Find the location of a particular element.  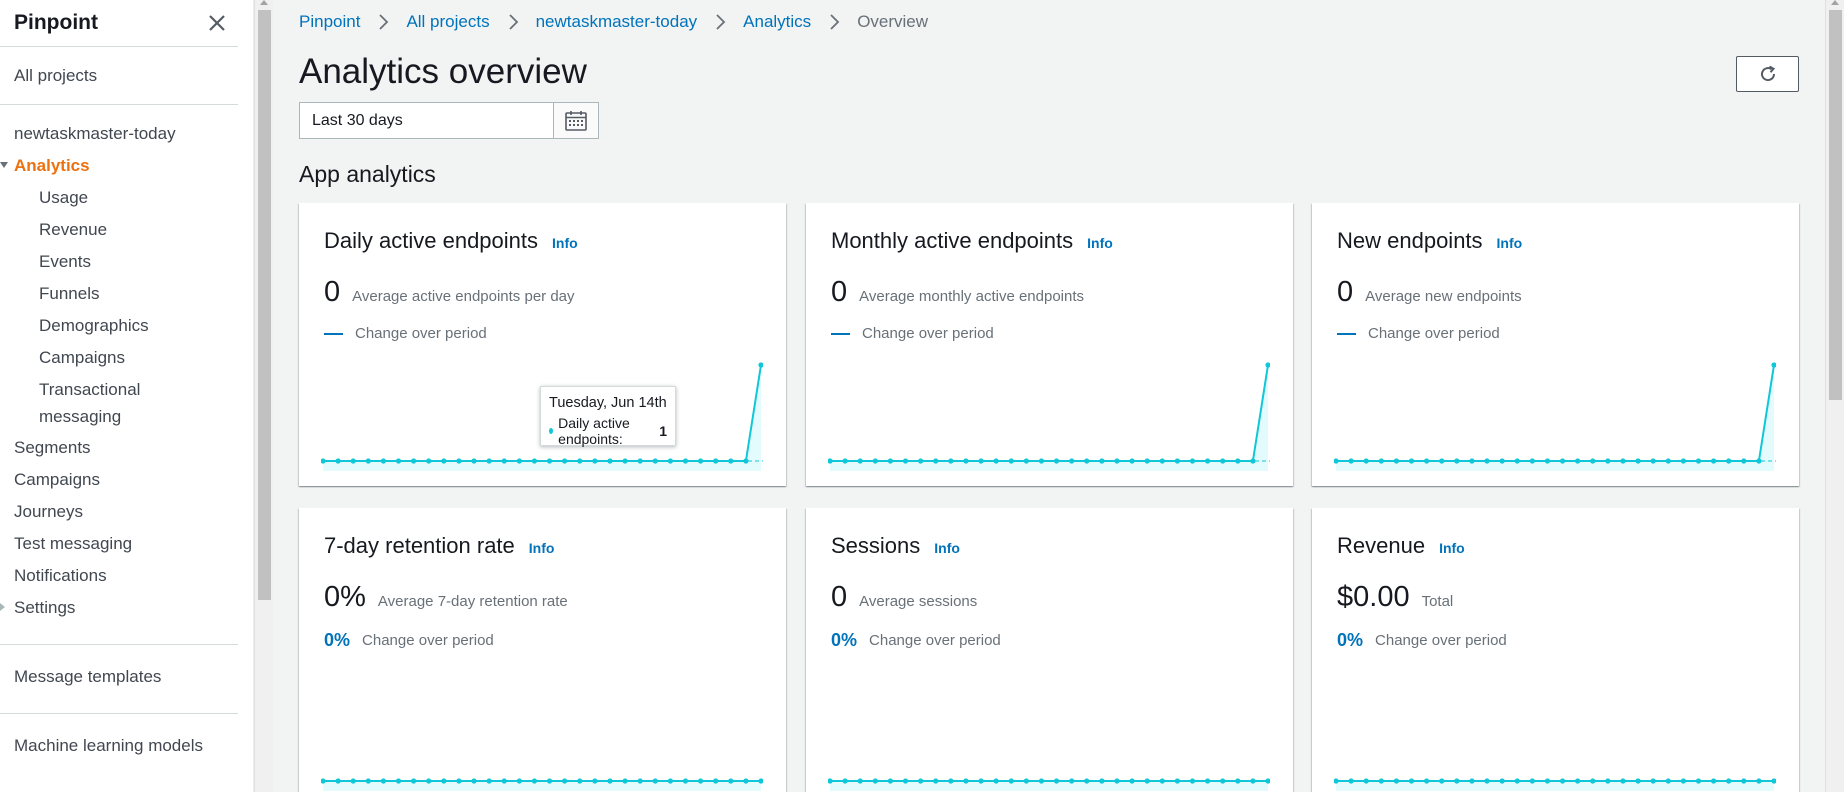

scroll-up-arrow-icon is located at coordinates (1835, 2).